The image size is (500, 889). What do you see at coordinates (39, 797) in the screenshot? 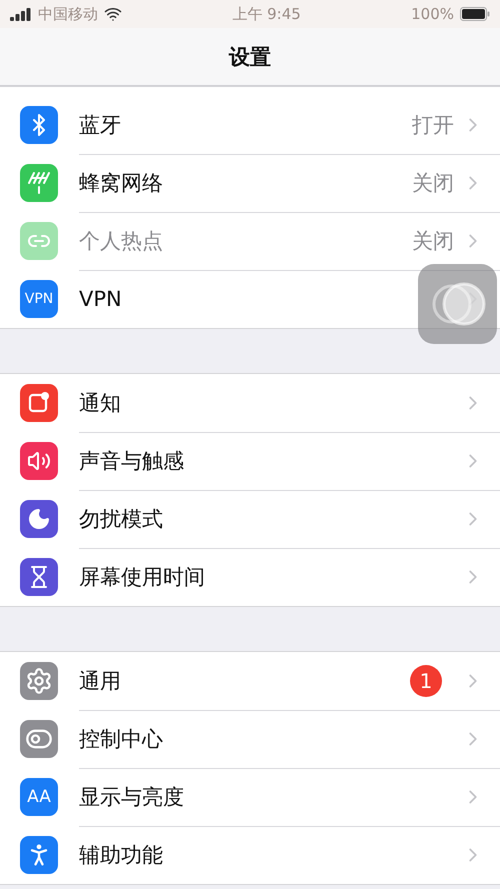
I see `text-size-icon: AA` at bounding box center [39, 797].